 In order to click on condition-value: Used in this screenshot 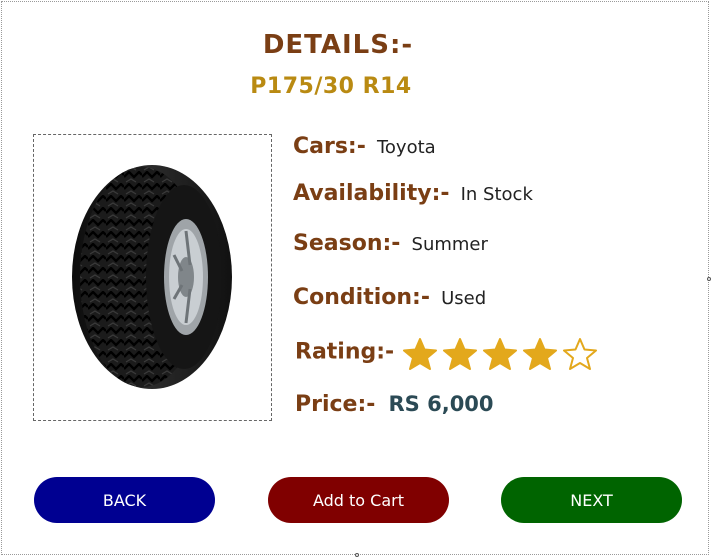, I will do `click(464, 298)`.